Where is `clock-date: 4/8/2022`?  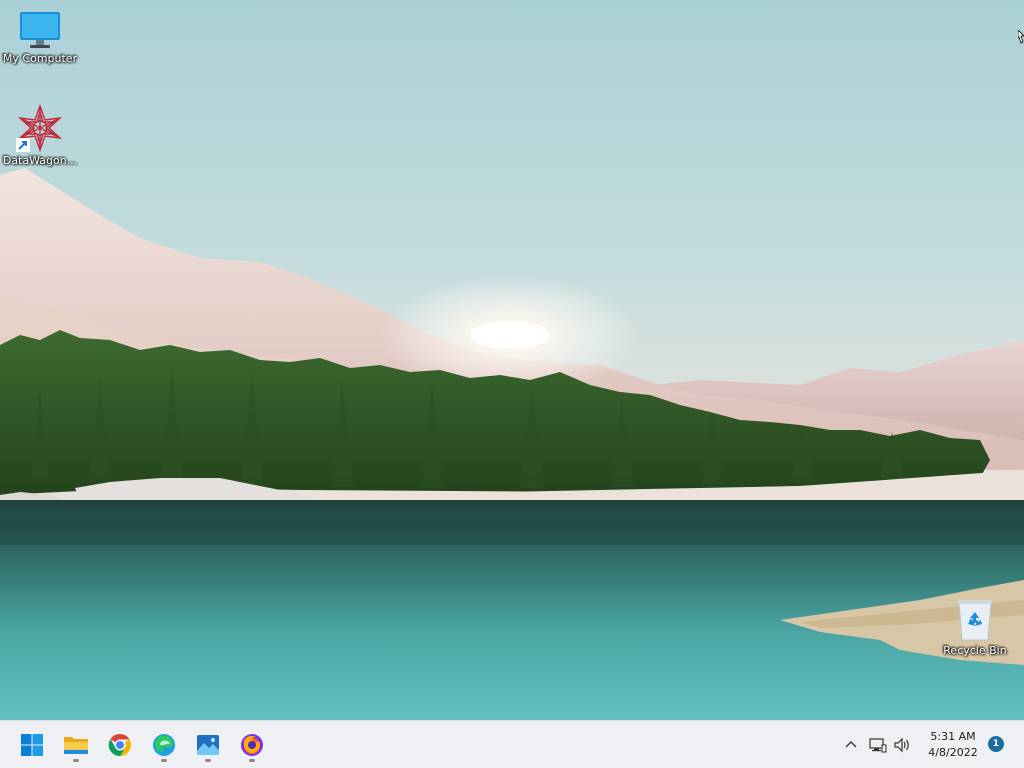
clock-date: 4/8/2022 is located at coordinates (953, 752).